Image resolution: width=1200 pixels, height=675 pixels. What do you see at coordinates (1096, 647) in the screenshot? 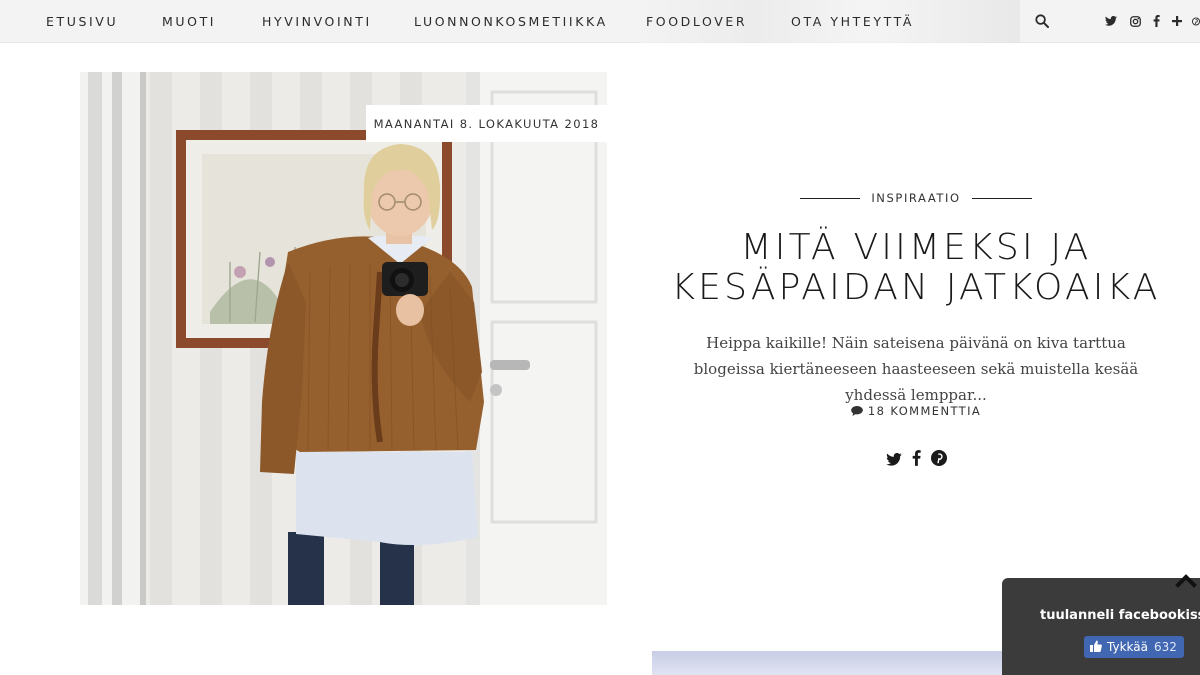
I see `thumbs-up-icon` at bounding box center [1096, 647].